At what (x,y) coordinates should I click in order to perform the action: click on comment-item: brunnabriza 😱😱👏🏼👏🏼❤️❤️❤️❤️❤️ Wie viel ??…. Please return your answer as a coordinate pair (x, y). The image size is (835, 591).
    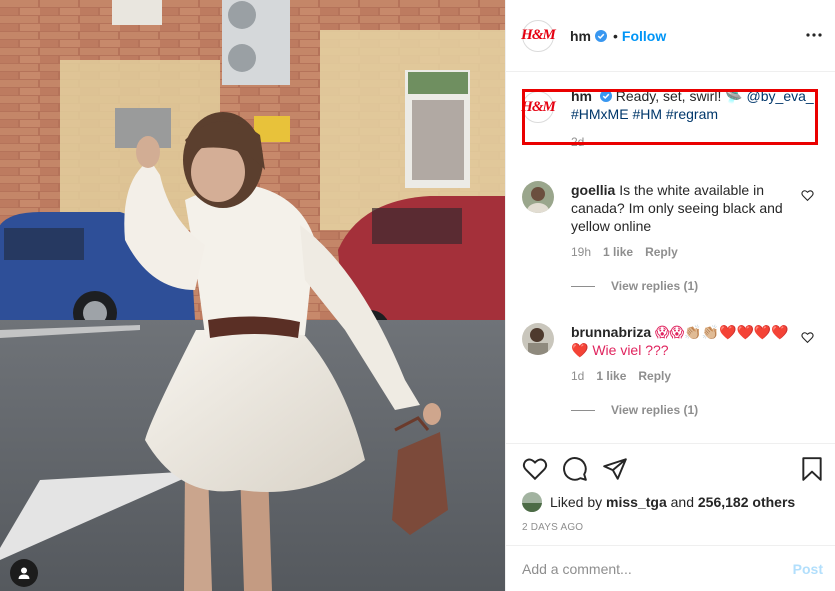
    Looking at the image, I should click on (672, 370).